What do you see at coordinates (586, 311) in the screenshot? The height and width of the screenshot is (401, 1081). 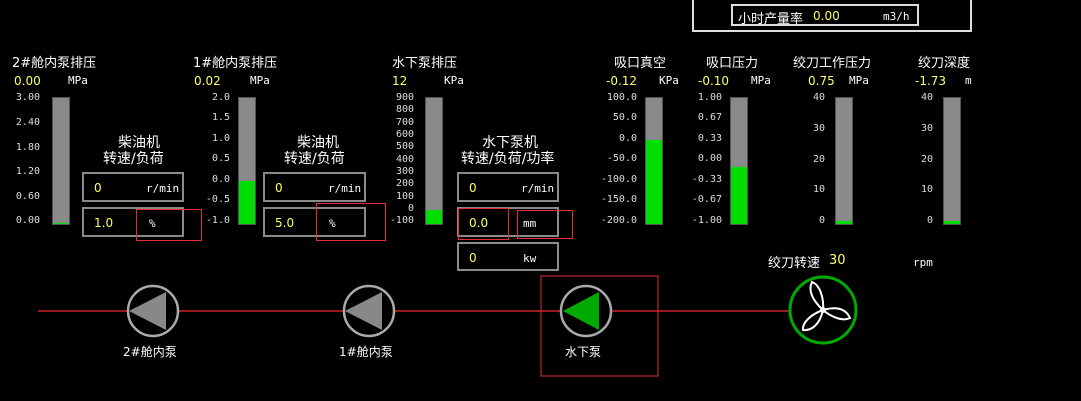 I see `underwater-pump-icon` at bounding box center [586, 311].